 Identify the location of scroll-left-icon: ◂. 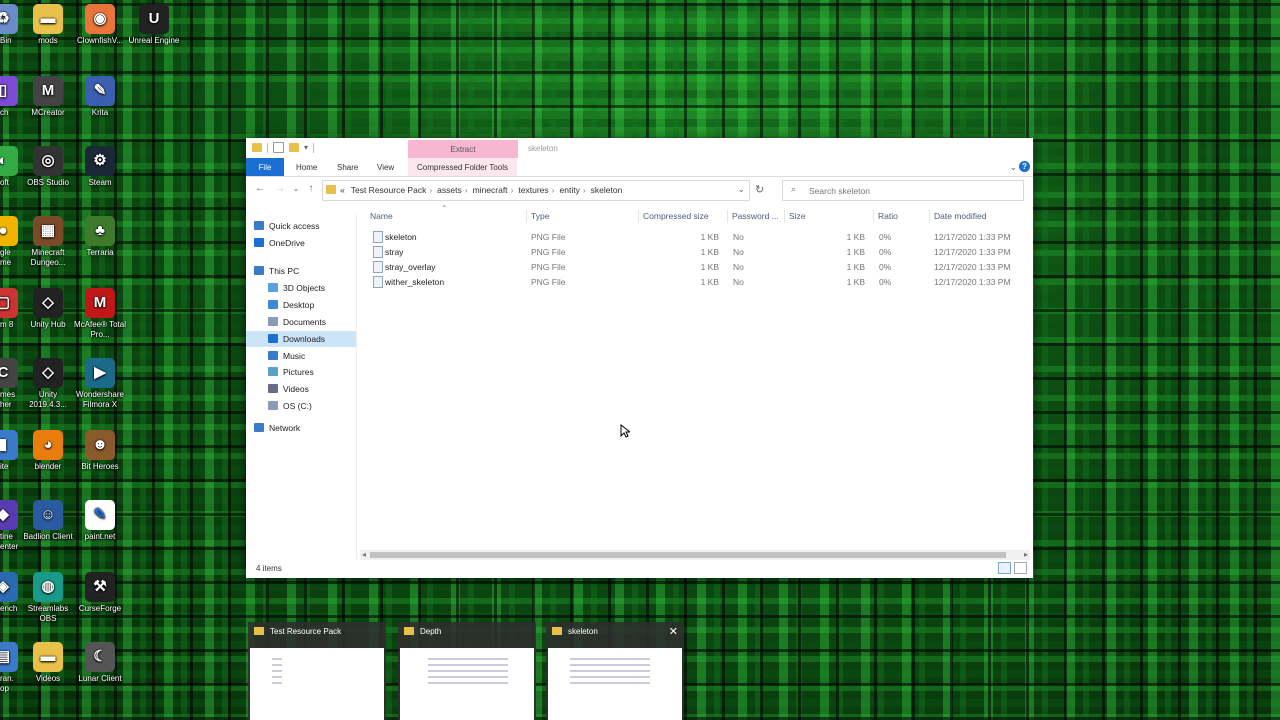
(364, 555).